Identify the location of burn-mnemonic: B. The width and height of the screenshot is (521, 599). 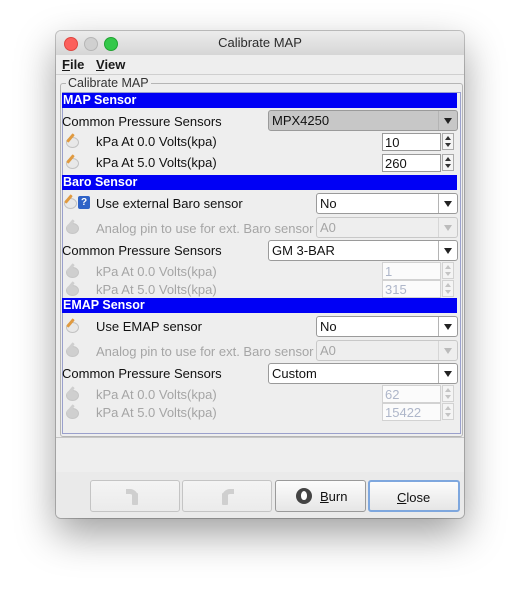
(324, 496).